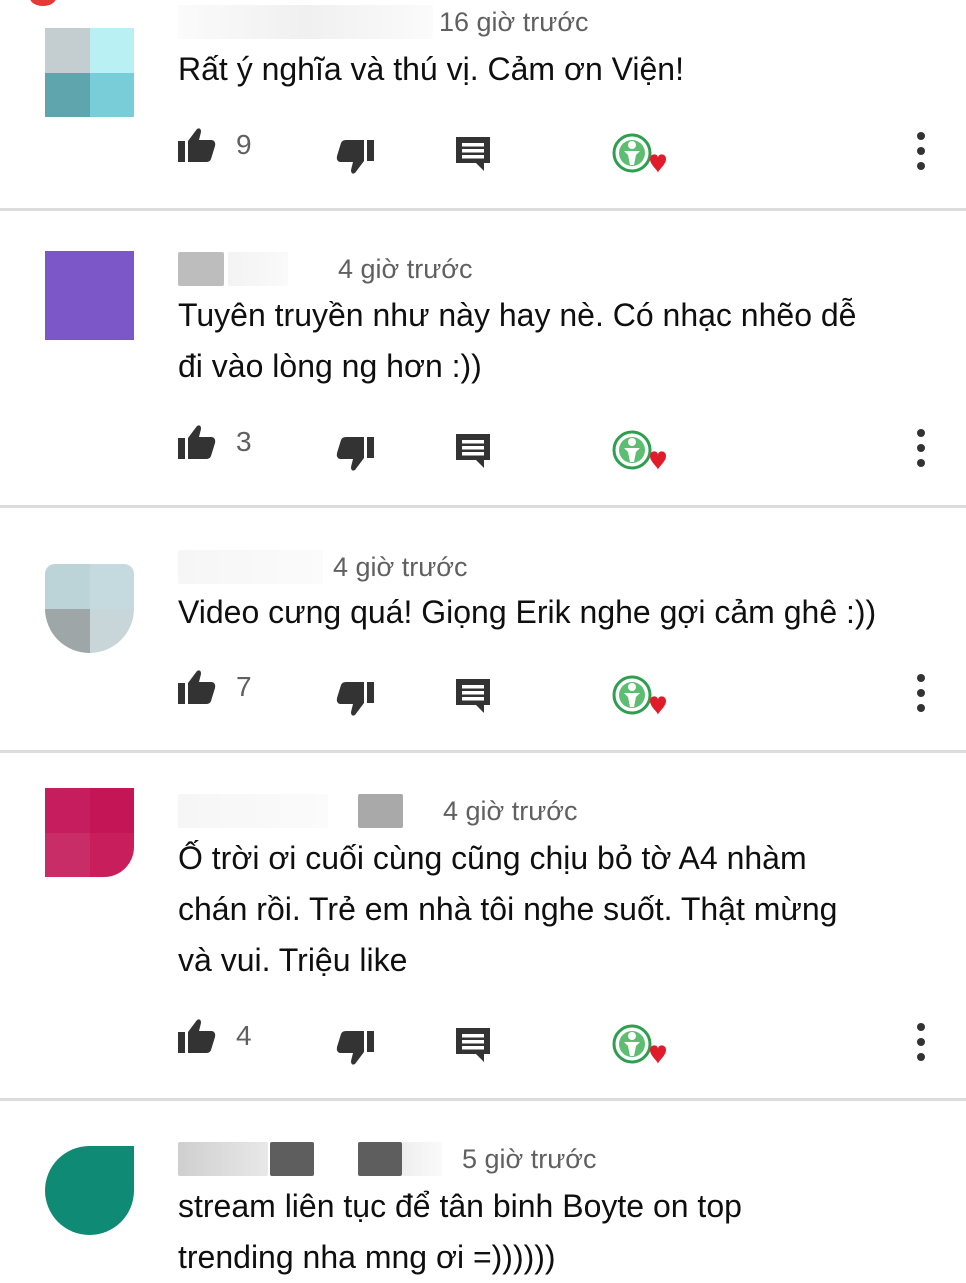  I want to click on like-button: 3, so click(215, 442).